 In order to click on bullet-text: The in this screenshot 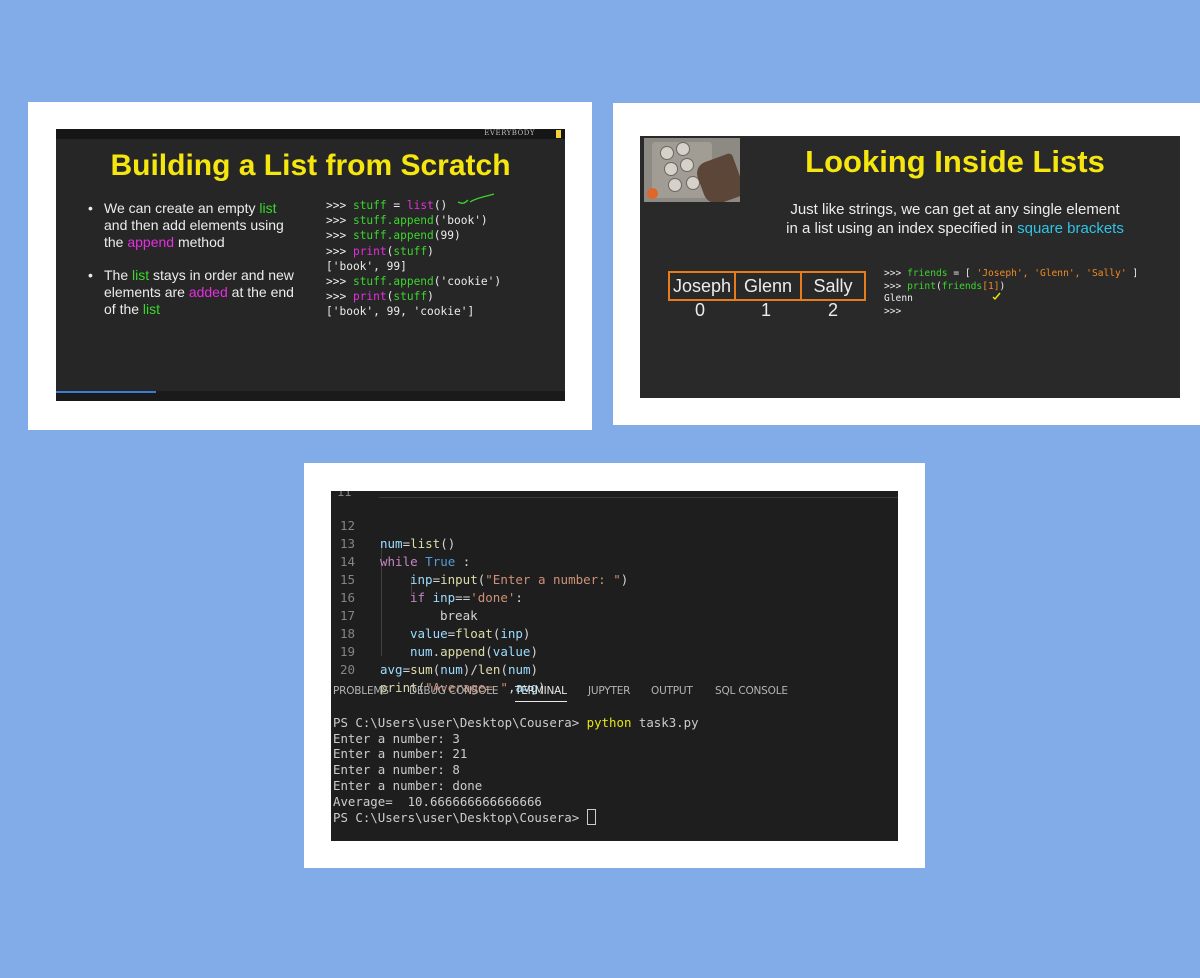, I will do `click(118, 275)`.